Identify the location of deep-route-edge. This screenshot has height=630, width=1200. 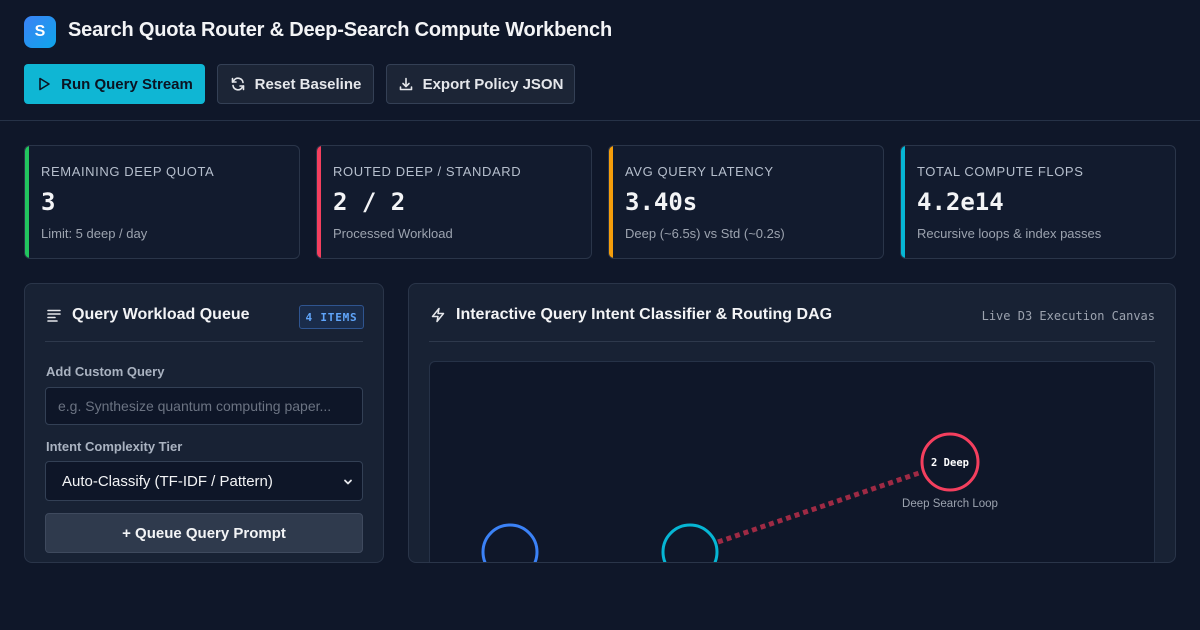
(820, 507).